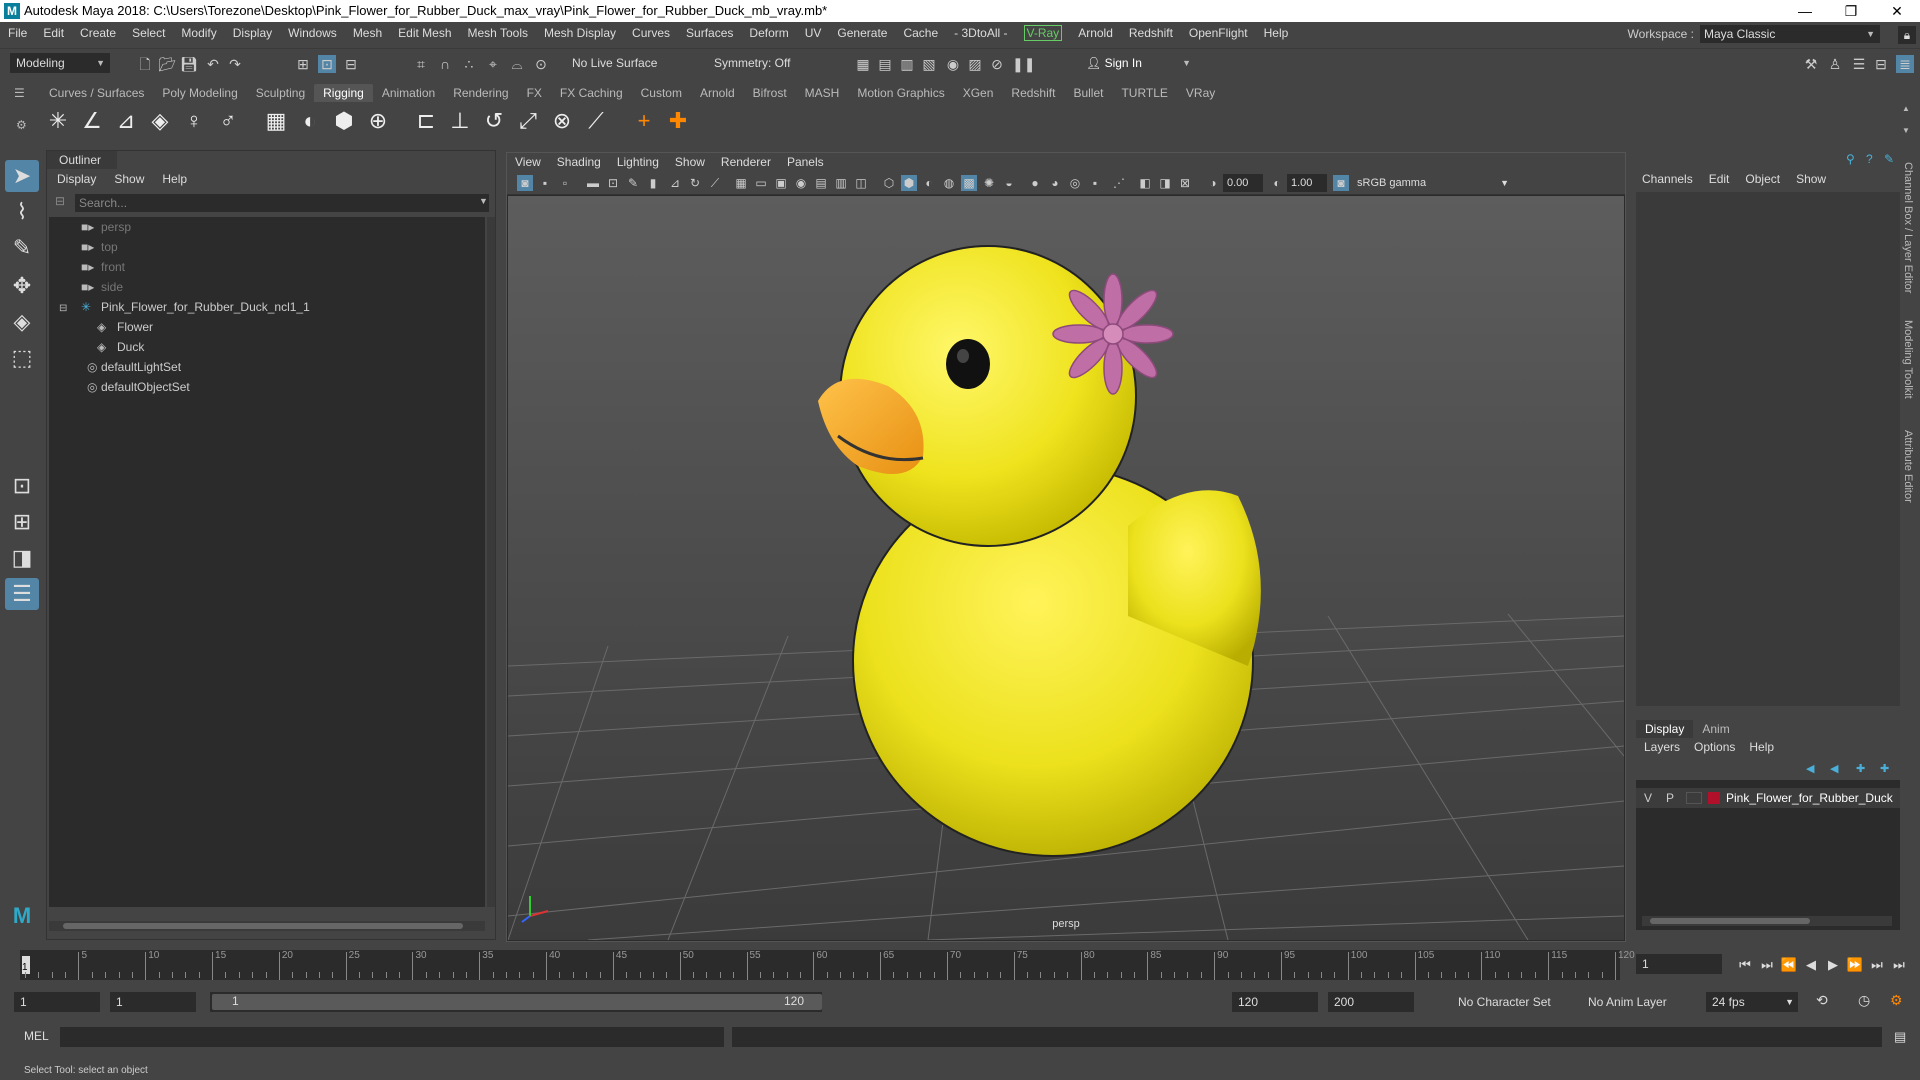 Image resolution: width=1920 pixels, height=1080 pixels. What do you see at coordinates (1213, 183) in the screenshot?
I see `exposure-icon: ◑` at bounding box center [1213, 183].